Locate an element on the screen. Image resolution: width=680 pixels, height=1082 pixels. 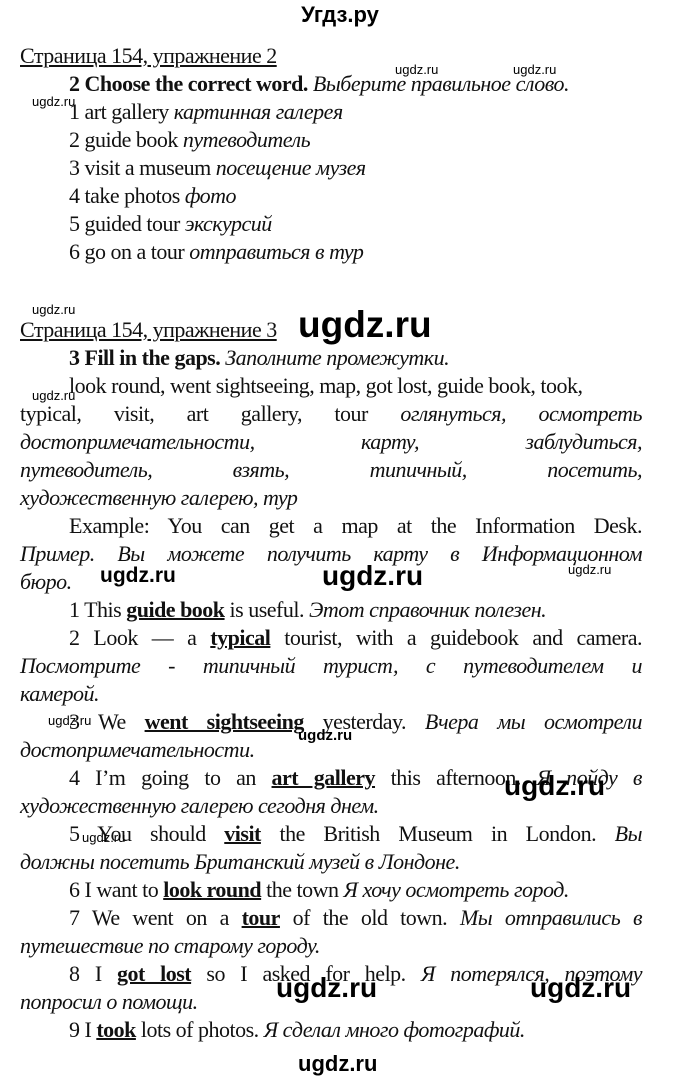
vocab-item: 2 guide book путеводитель is located at coordinates (331, 140).